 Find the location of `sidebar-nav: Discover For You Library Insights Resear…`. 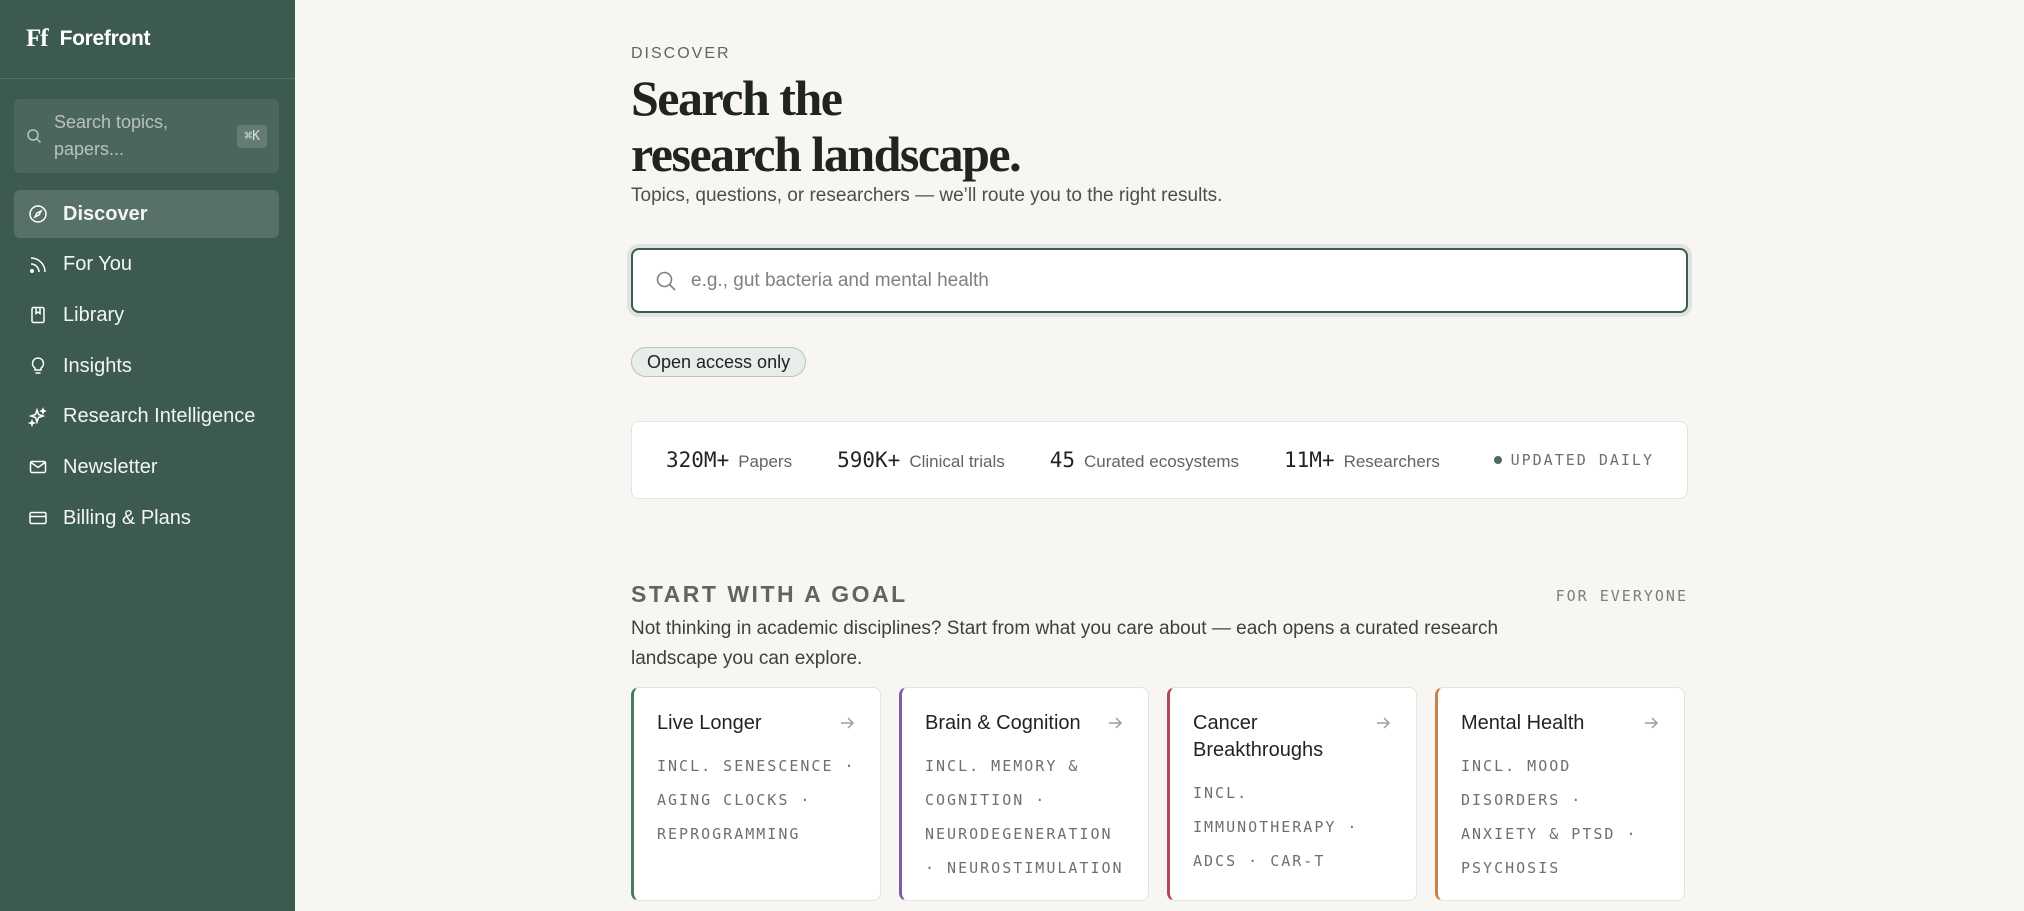

sidebar-nav: Discover For You Library Insights Resear… is located at coordinates (146, 367).